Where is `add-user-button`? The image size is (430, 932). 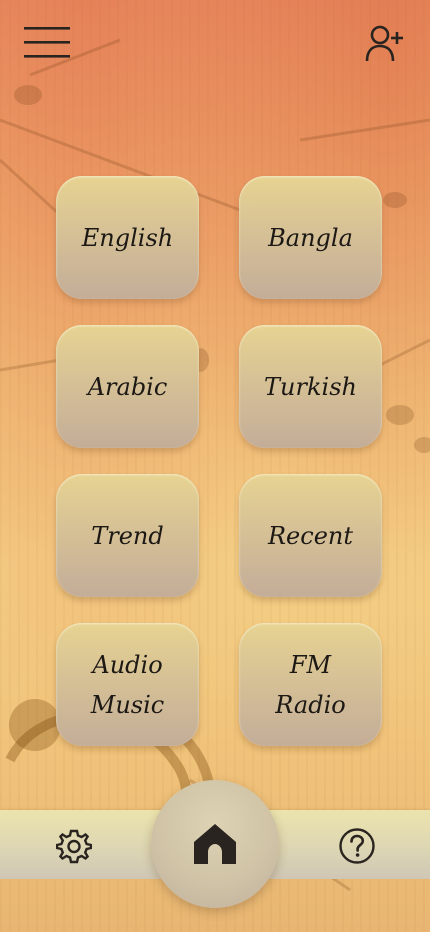 add-user-button is located at coordinates (384, 43).